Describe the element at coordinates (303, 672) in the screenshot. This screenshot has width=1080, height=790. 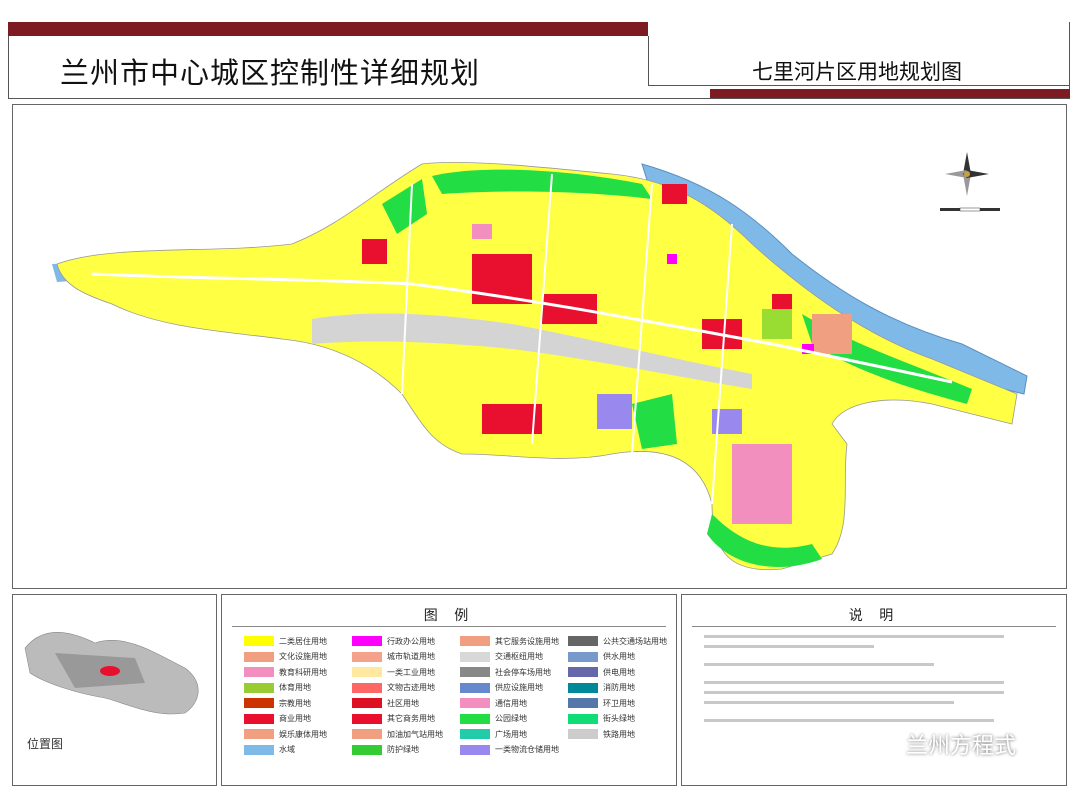
I see `legend-label: 教育科研用地` at that location.